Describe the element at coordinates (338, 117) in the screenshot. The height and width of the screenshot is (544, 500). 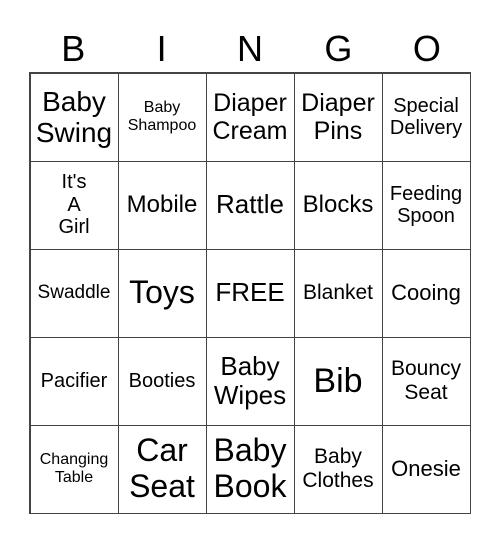
I see `bingo-cell: Diaper Pins` at that location.